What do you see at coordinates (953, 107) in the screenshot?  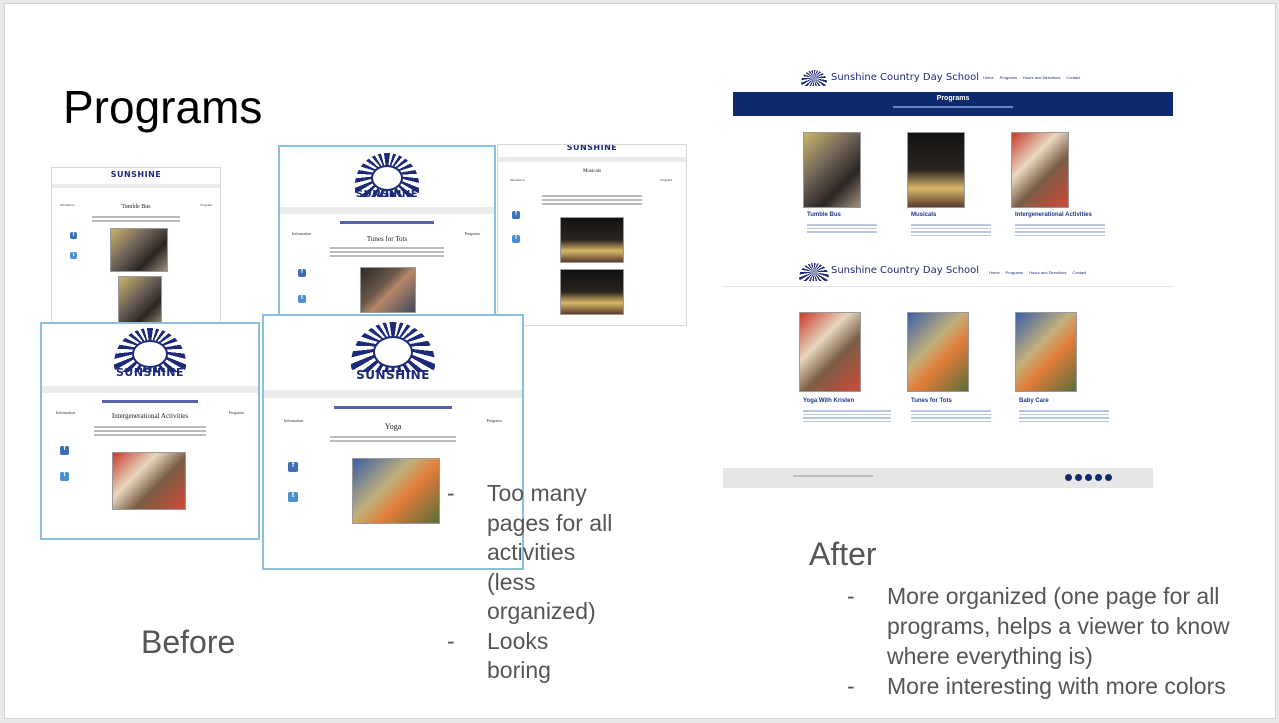 I see `banner-subtitle` at bounding box center [953, 107].